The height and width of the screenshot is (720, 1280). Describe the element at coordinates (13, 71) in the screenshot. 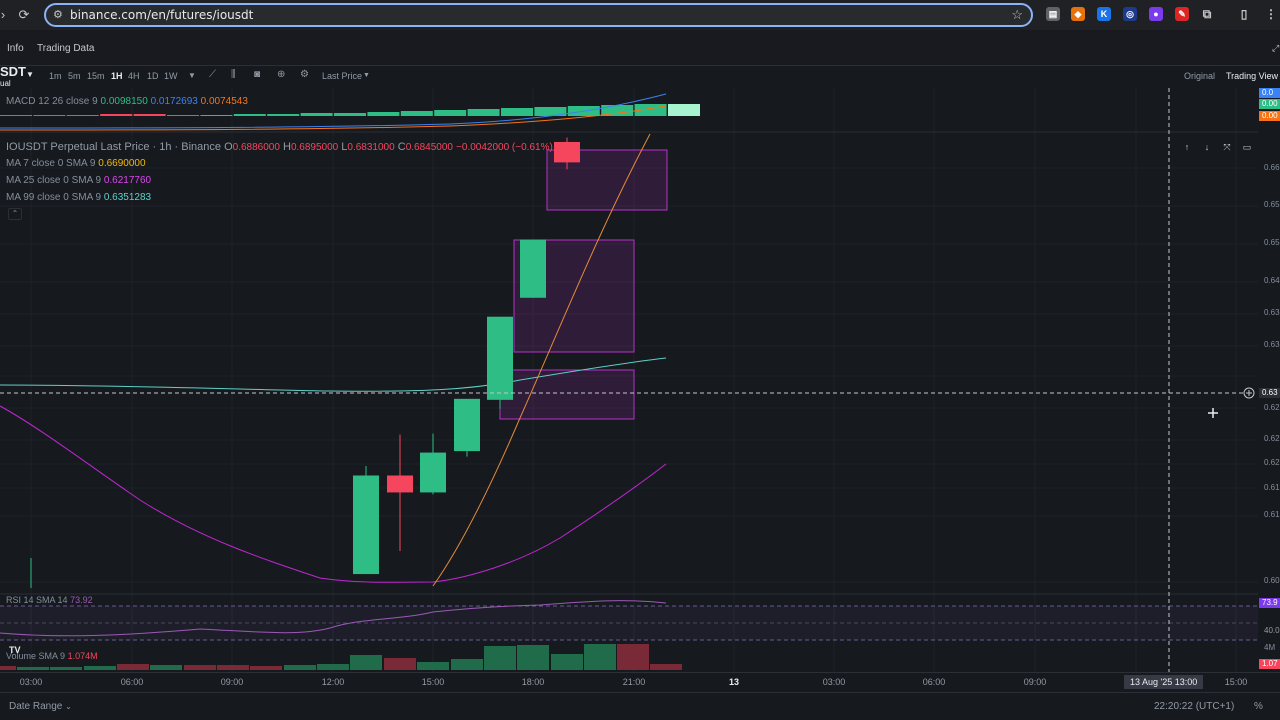

I see `symbol-selector: SDT` at that location.